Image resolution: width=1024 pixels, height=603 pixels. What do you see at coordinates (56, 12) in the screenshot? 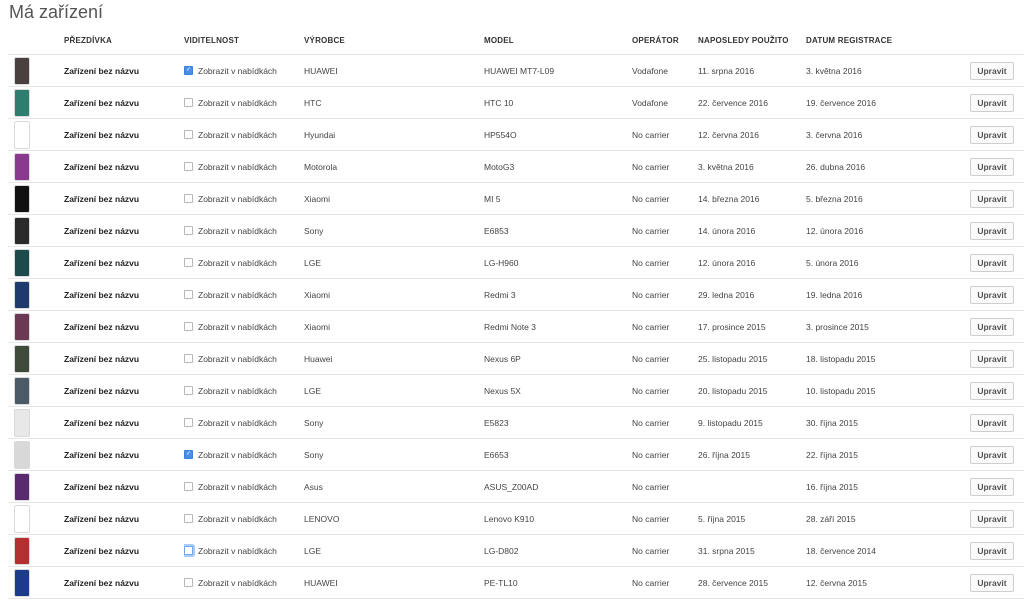
I see `page-title: Má zařízení` at bounding box center [56, 12].